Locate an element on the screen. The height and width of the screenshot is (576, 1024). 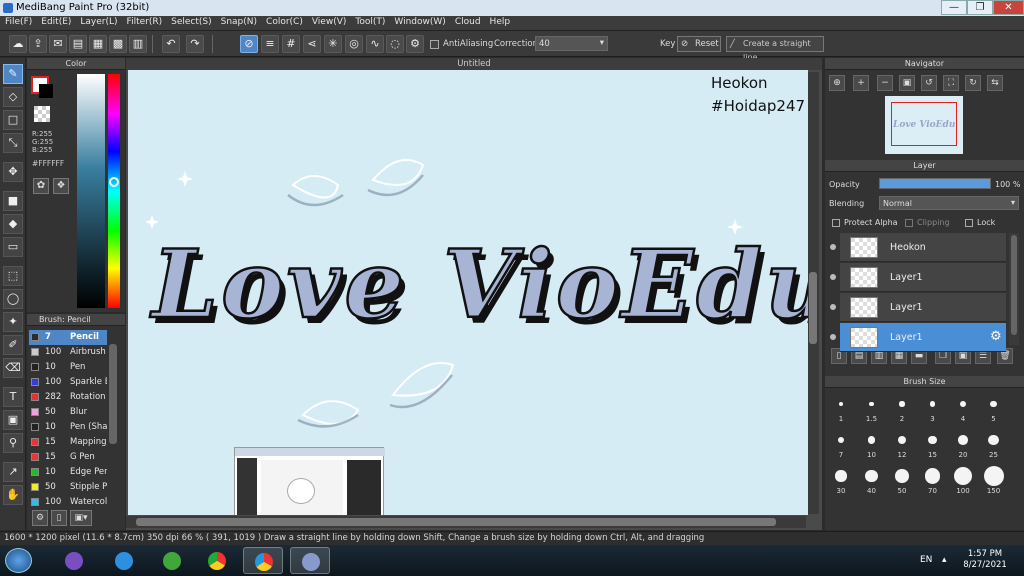
eyedropper-icon: ⚲ is located at coordinates (13, 443).